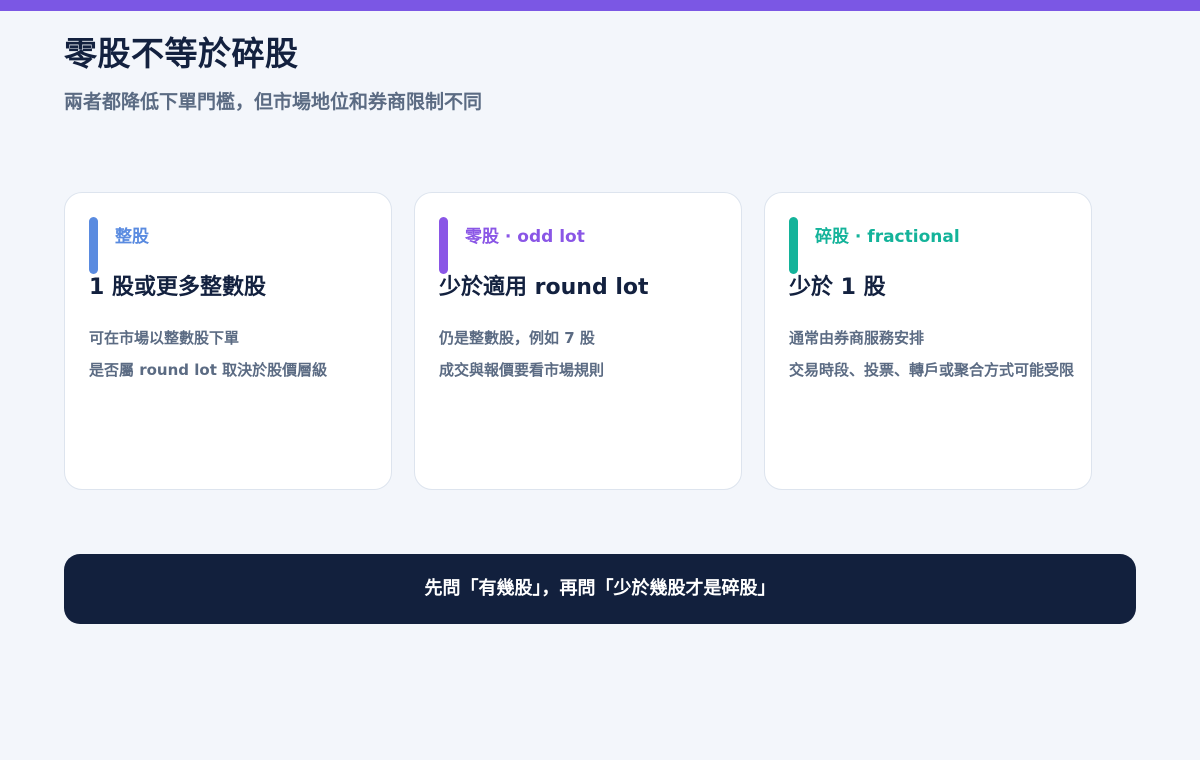 This screenshot has width=1200, height=760. I want to click on card-tag: 零股 · odd lot, so click(525, 237).